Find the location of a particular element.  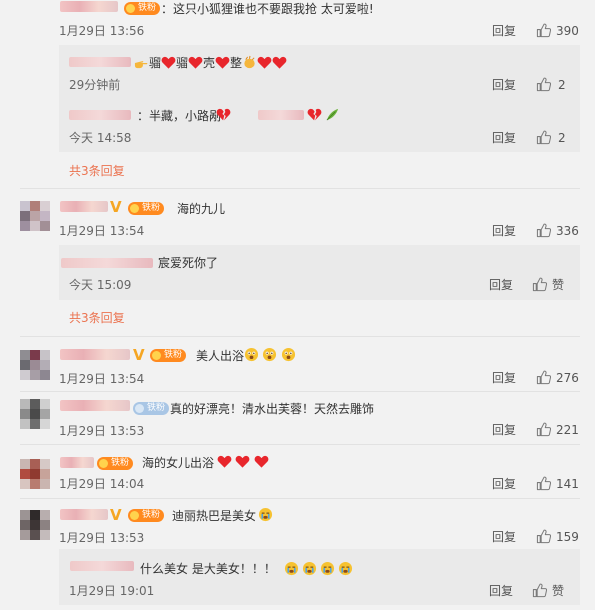

pointing-hand-icon is located at coordinates (141, 62).